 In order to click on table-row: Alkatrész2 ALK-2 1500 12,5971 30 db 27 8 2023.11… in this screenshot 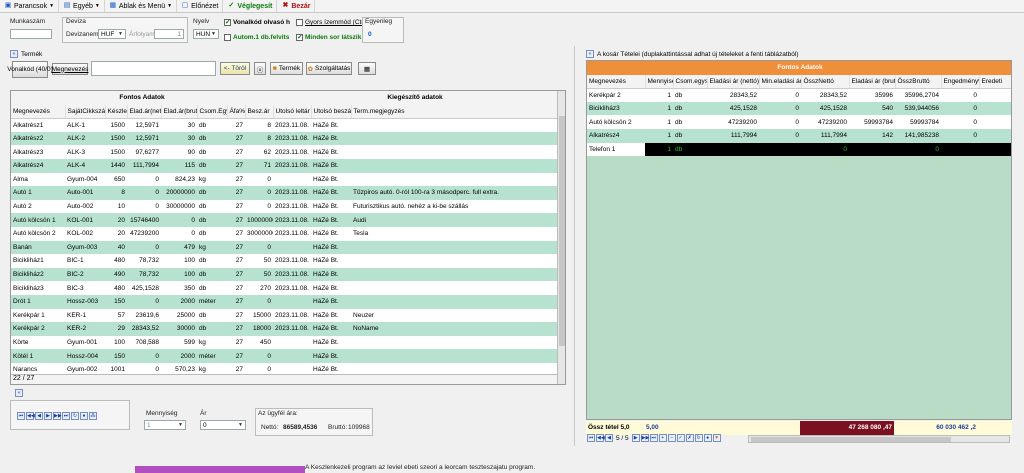, I will do `click(284, 138)`.